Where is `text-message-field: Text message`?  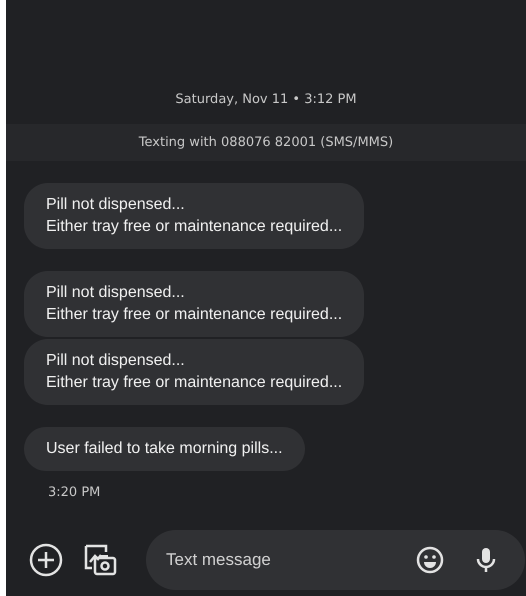 text-message-field: Text message is located at coordinates (276, 560).